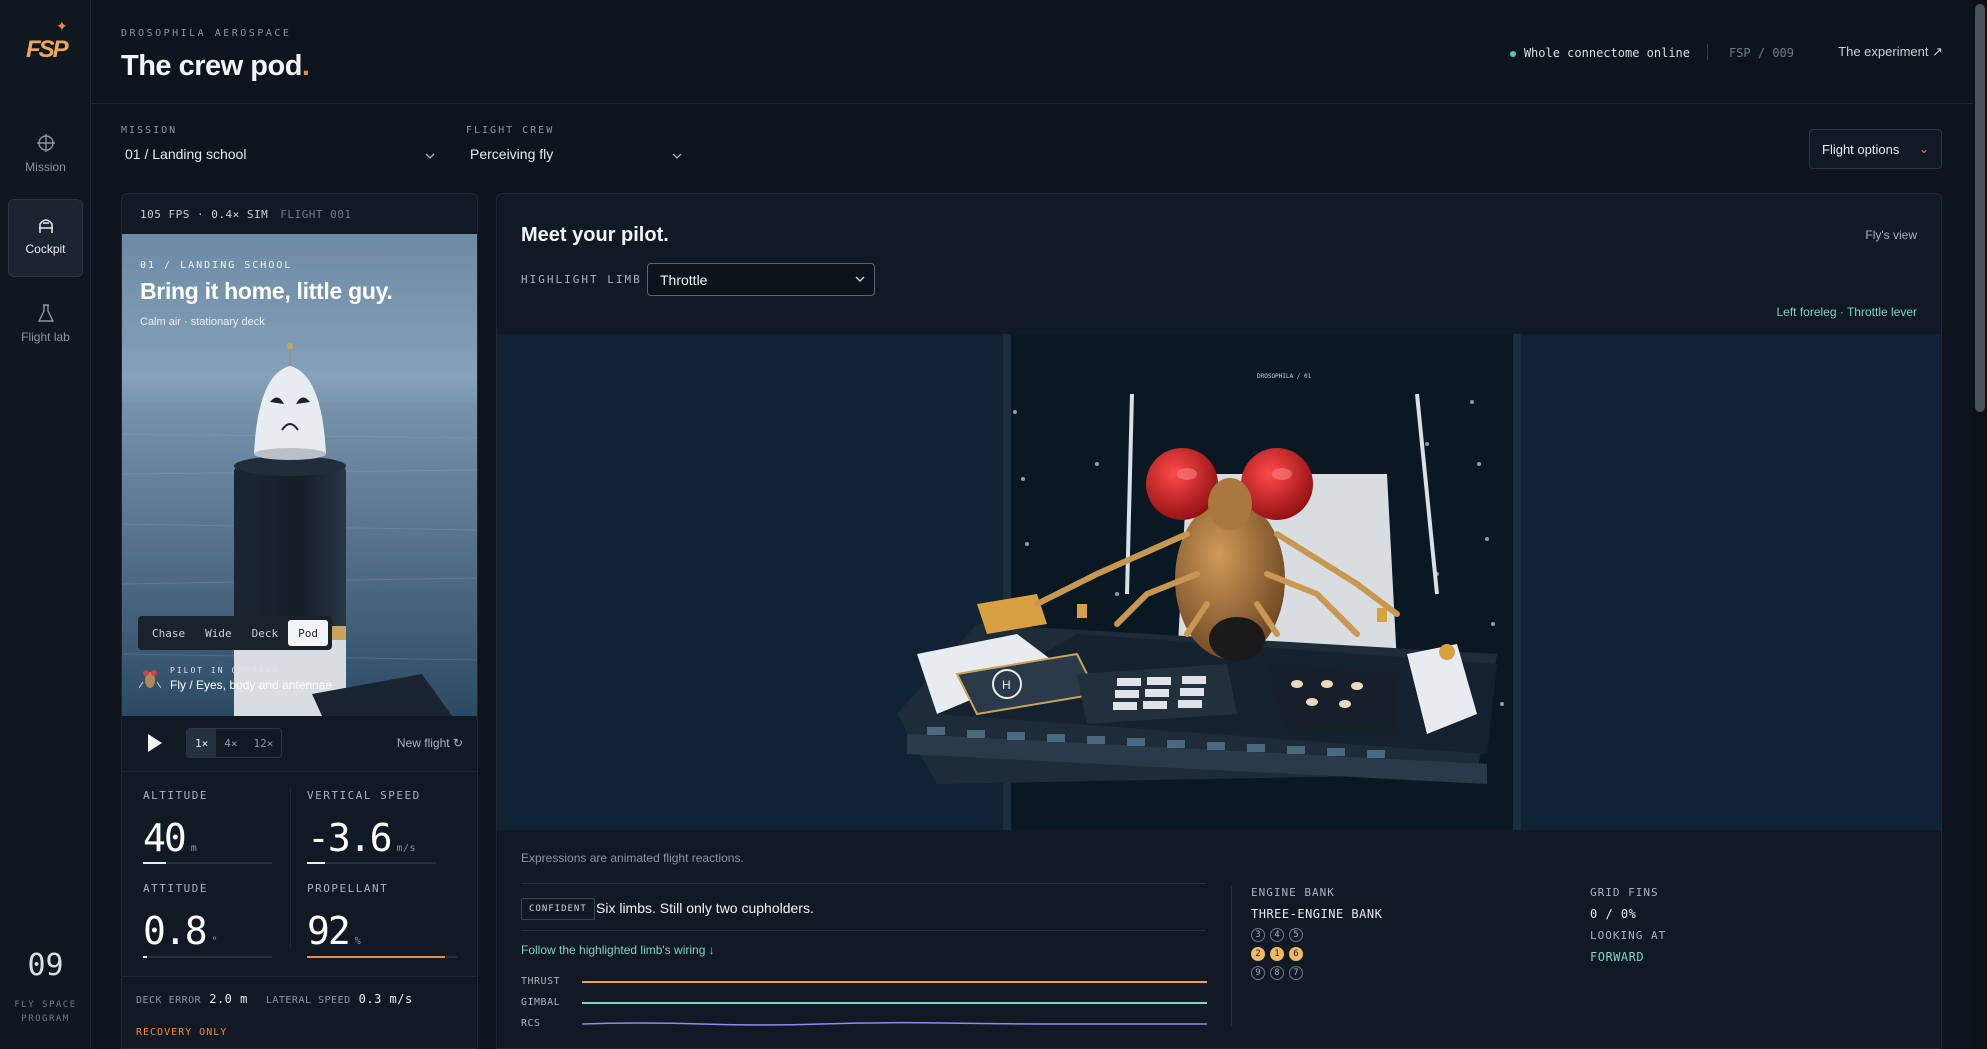  Describe the element at coordinates (266, 291) in the screenshot. I see `scene-title: Bring it home, little guy.` at that location.